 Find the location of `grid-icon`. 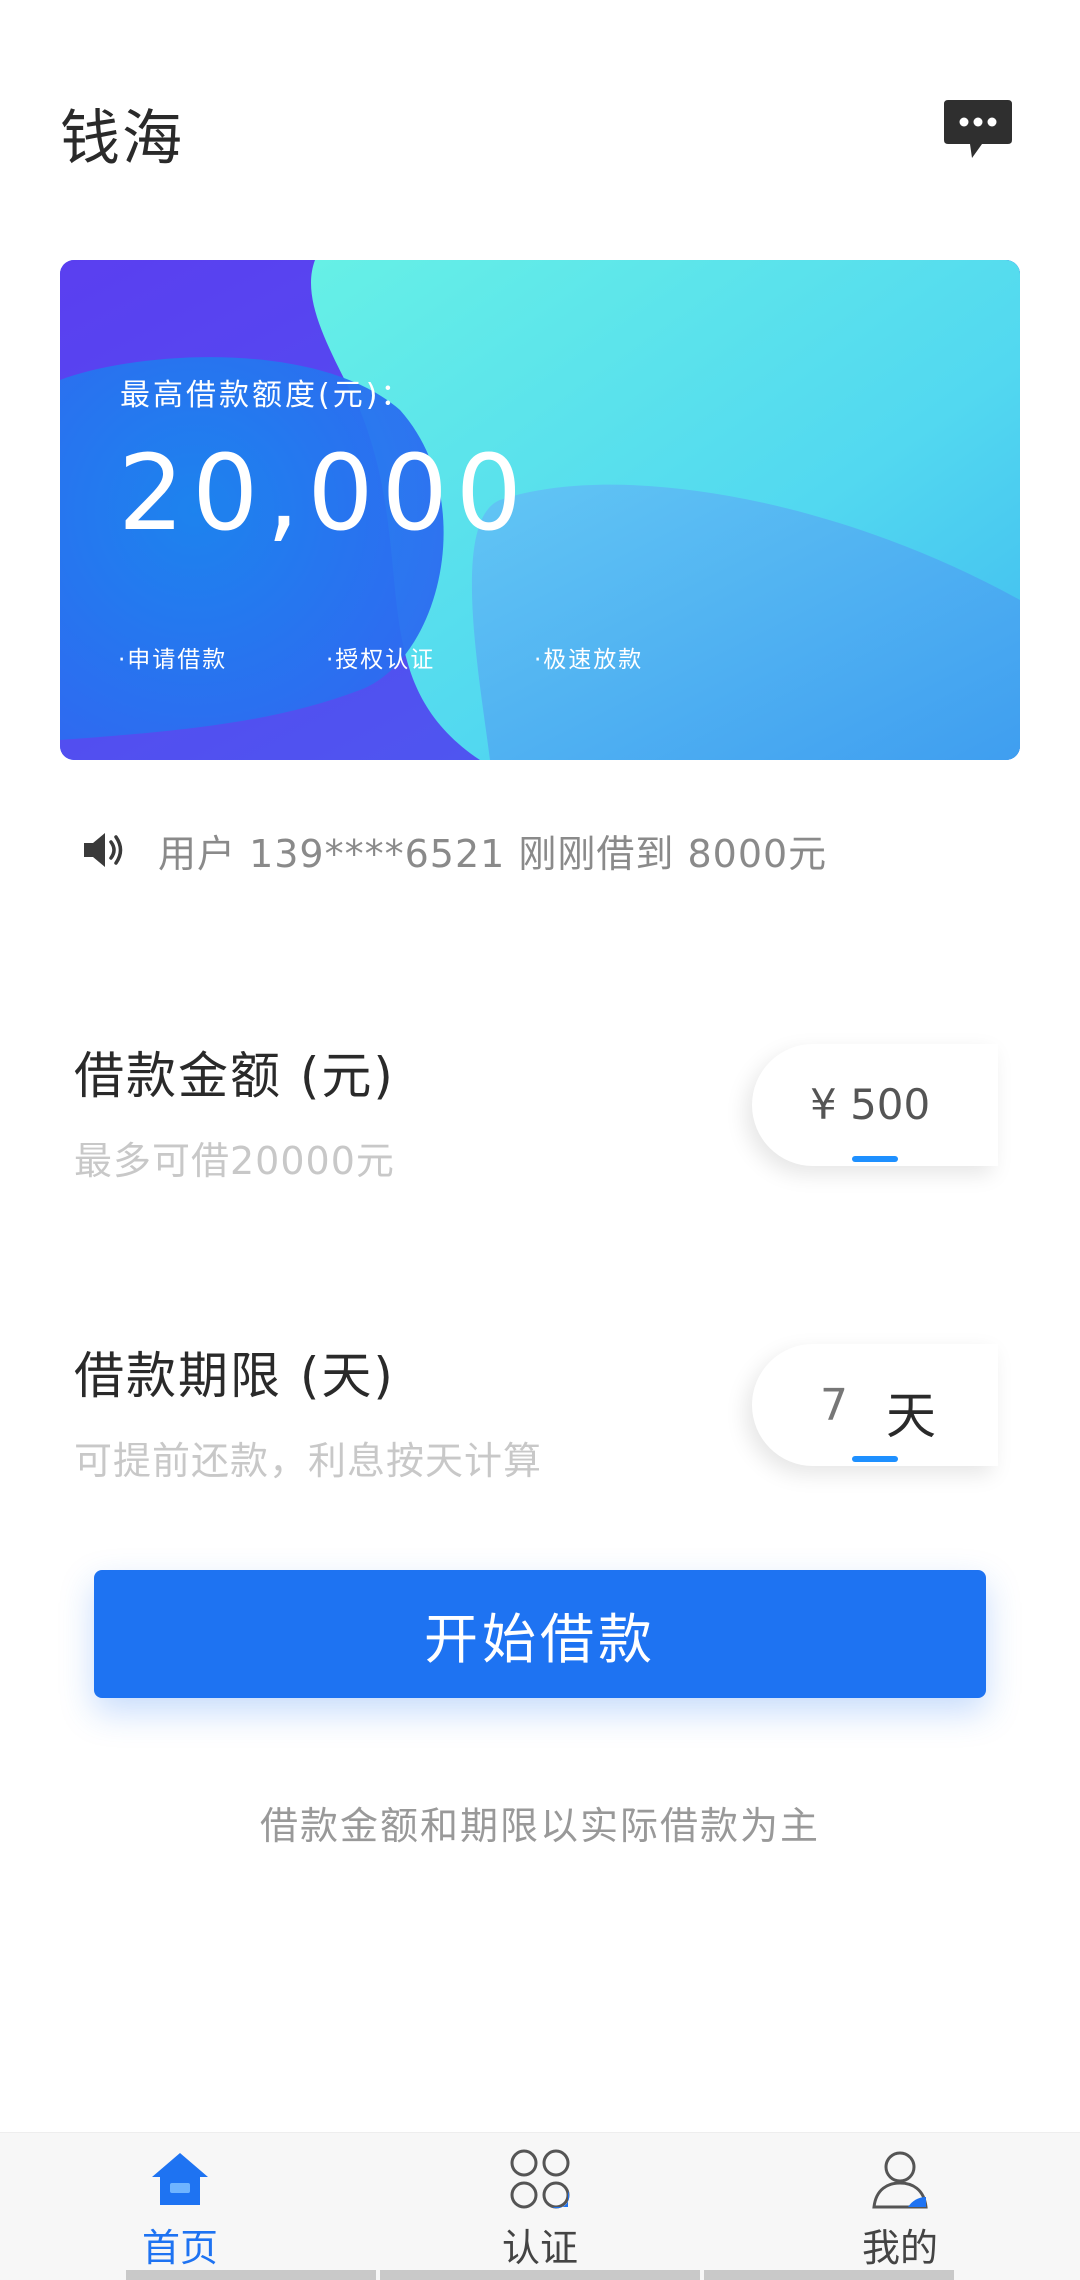

grid-icon is located at coordinates (540, 2179).